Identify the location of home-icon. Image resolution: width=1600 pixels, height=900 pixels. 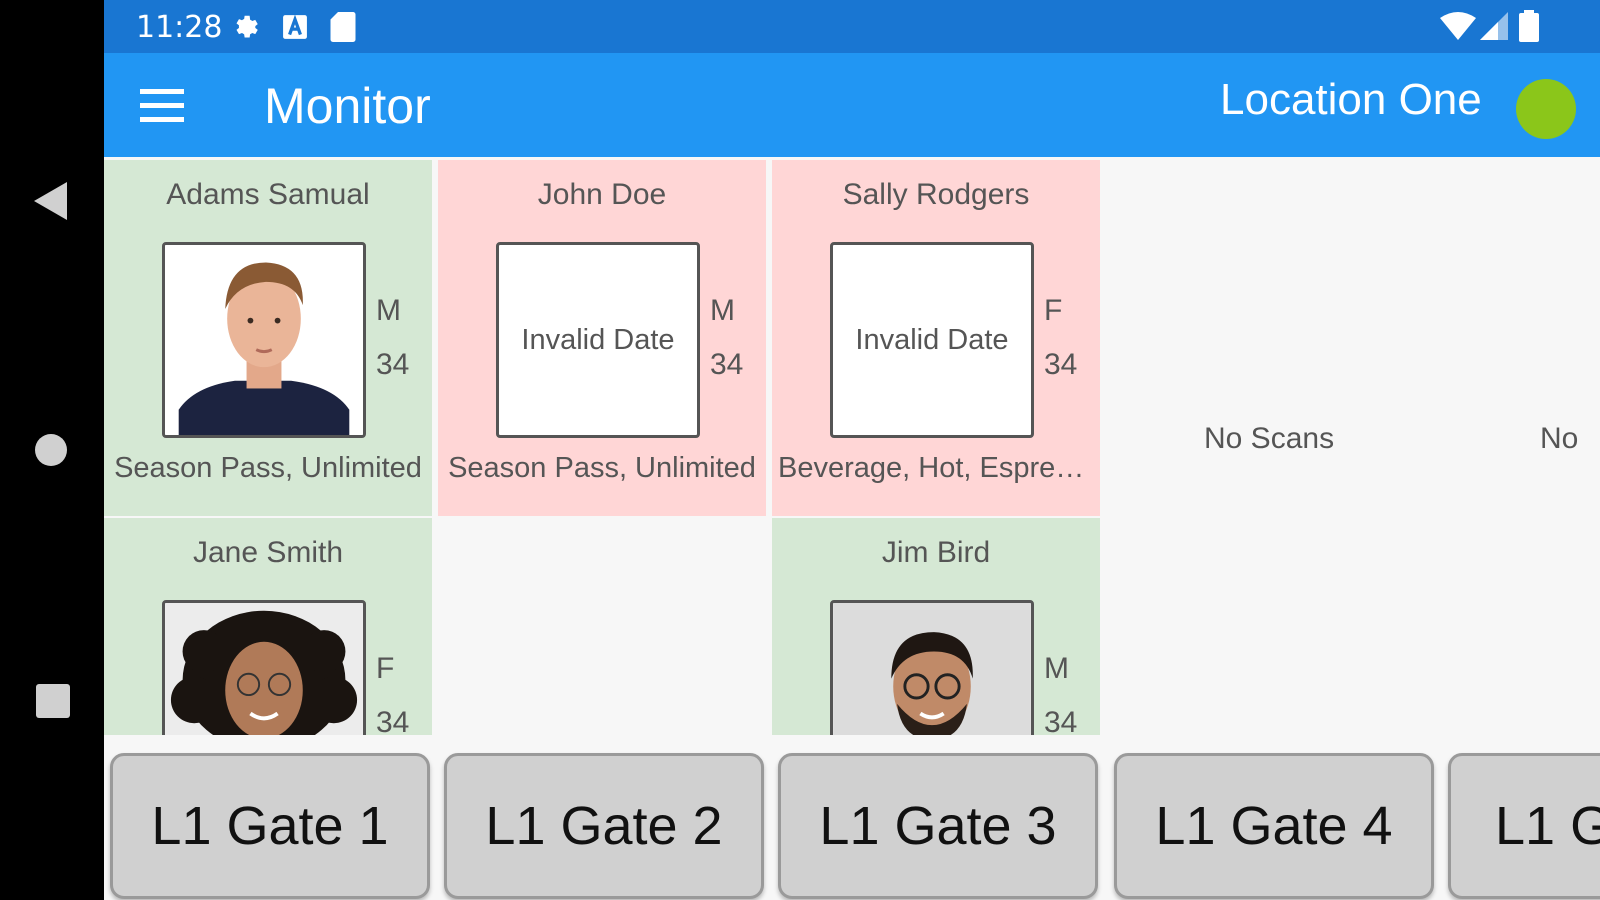
(51, 450).